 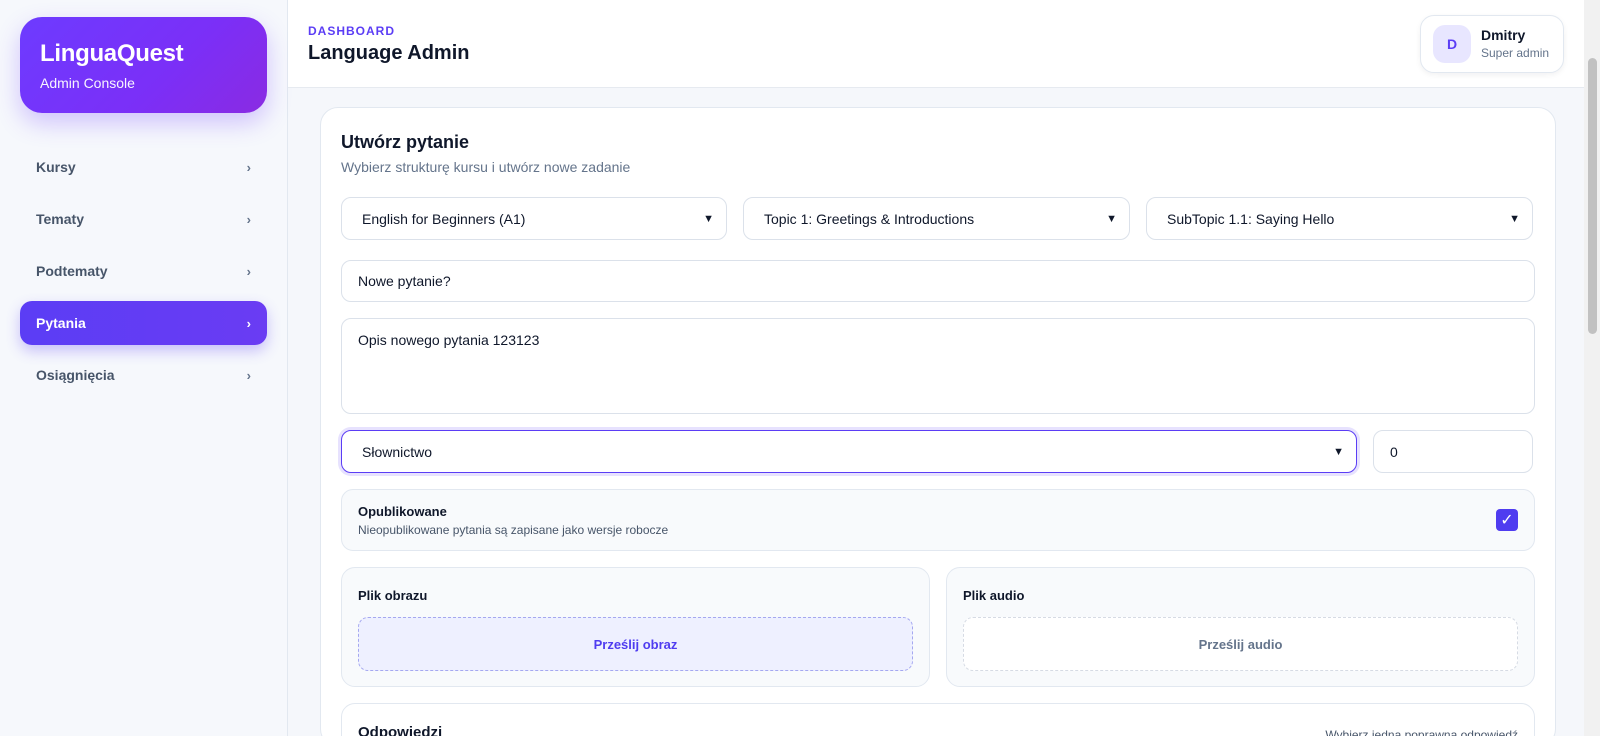 I want to click on published-label: Opublikowane, so click(x=402, y=511).